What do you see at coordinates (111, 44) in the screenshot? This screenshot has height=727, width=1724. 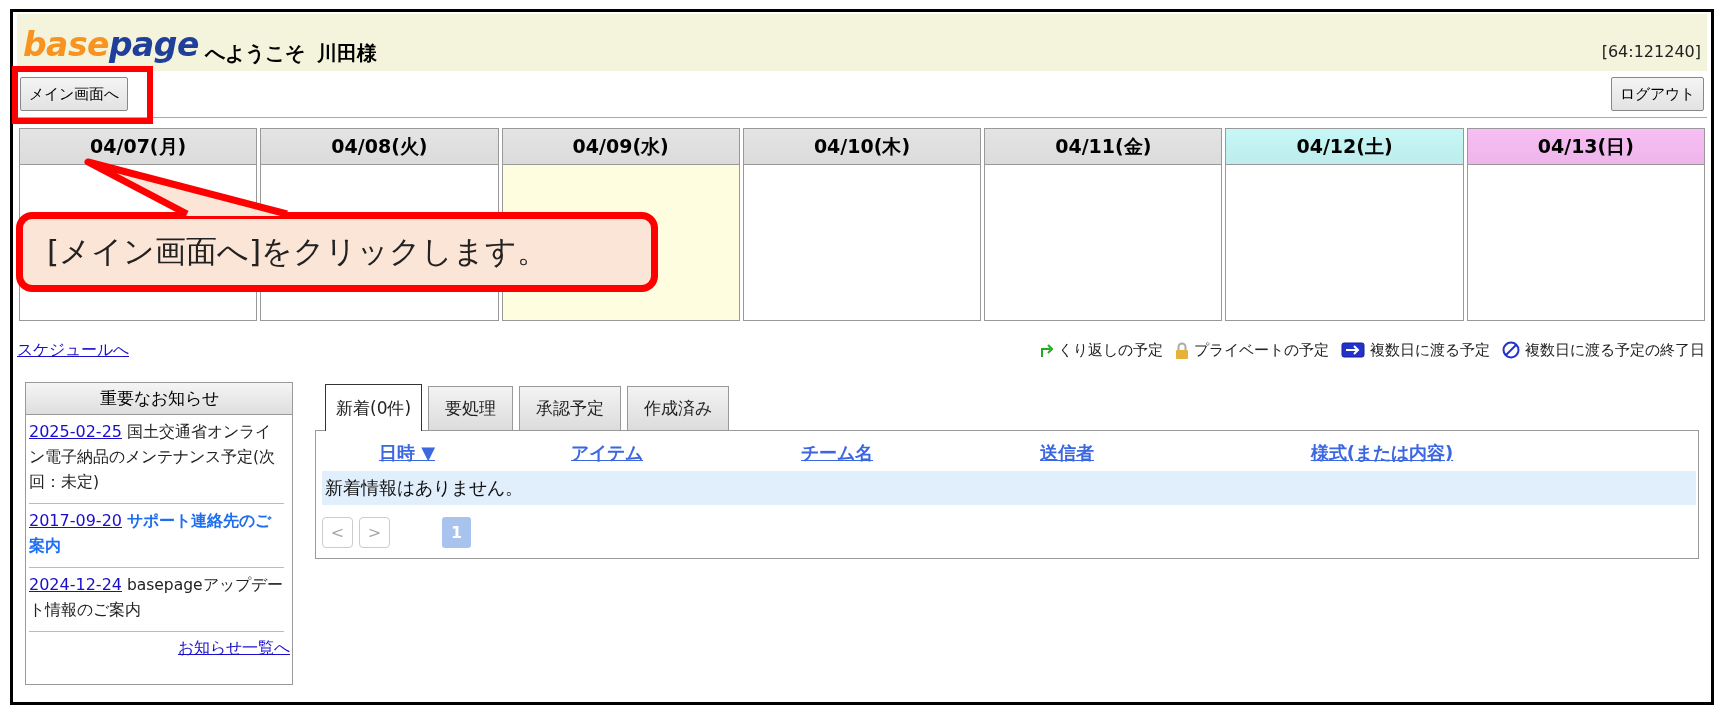 I see `logo: basepage` at bounding box center [111, 44].